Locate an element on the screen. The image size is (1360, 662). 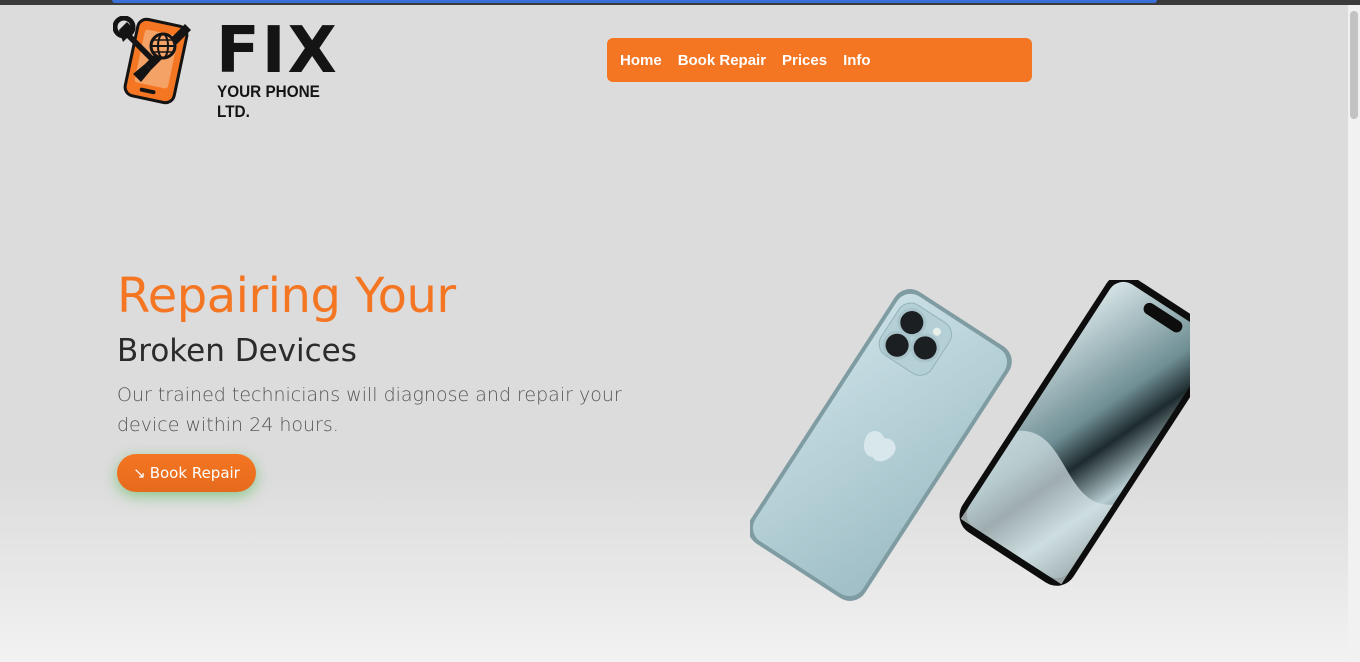
browser-top-bar is located at coordinates (680, 2).